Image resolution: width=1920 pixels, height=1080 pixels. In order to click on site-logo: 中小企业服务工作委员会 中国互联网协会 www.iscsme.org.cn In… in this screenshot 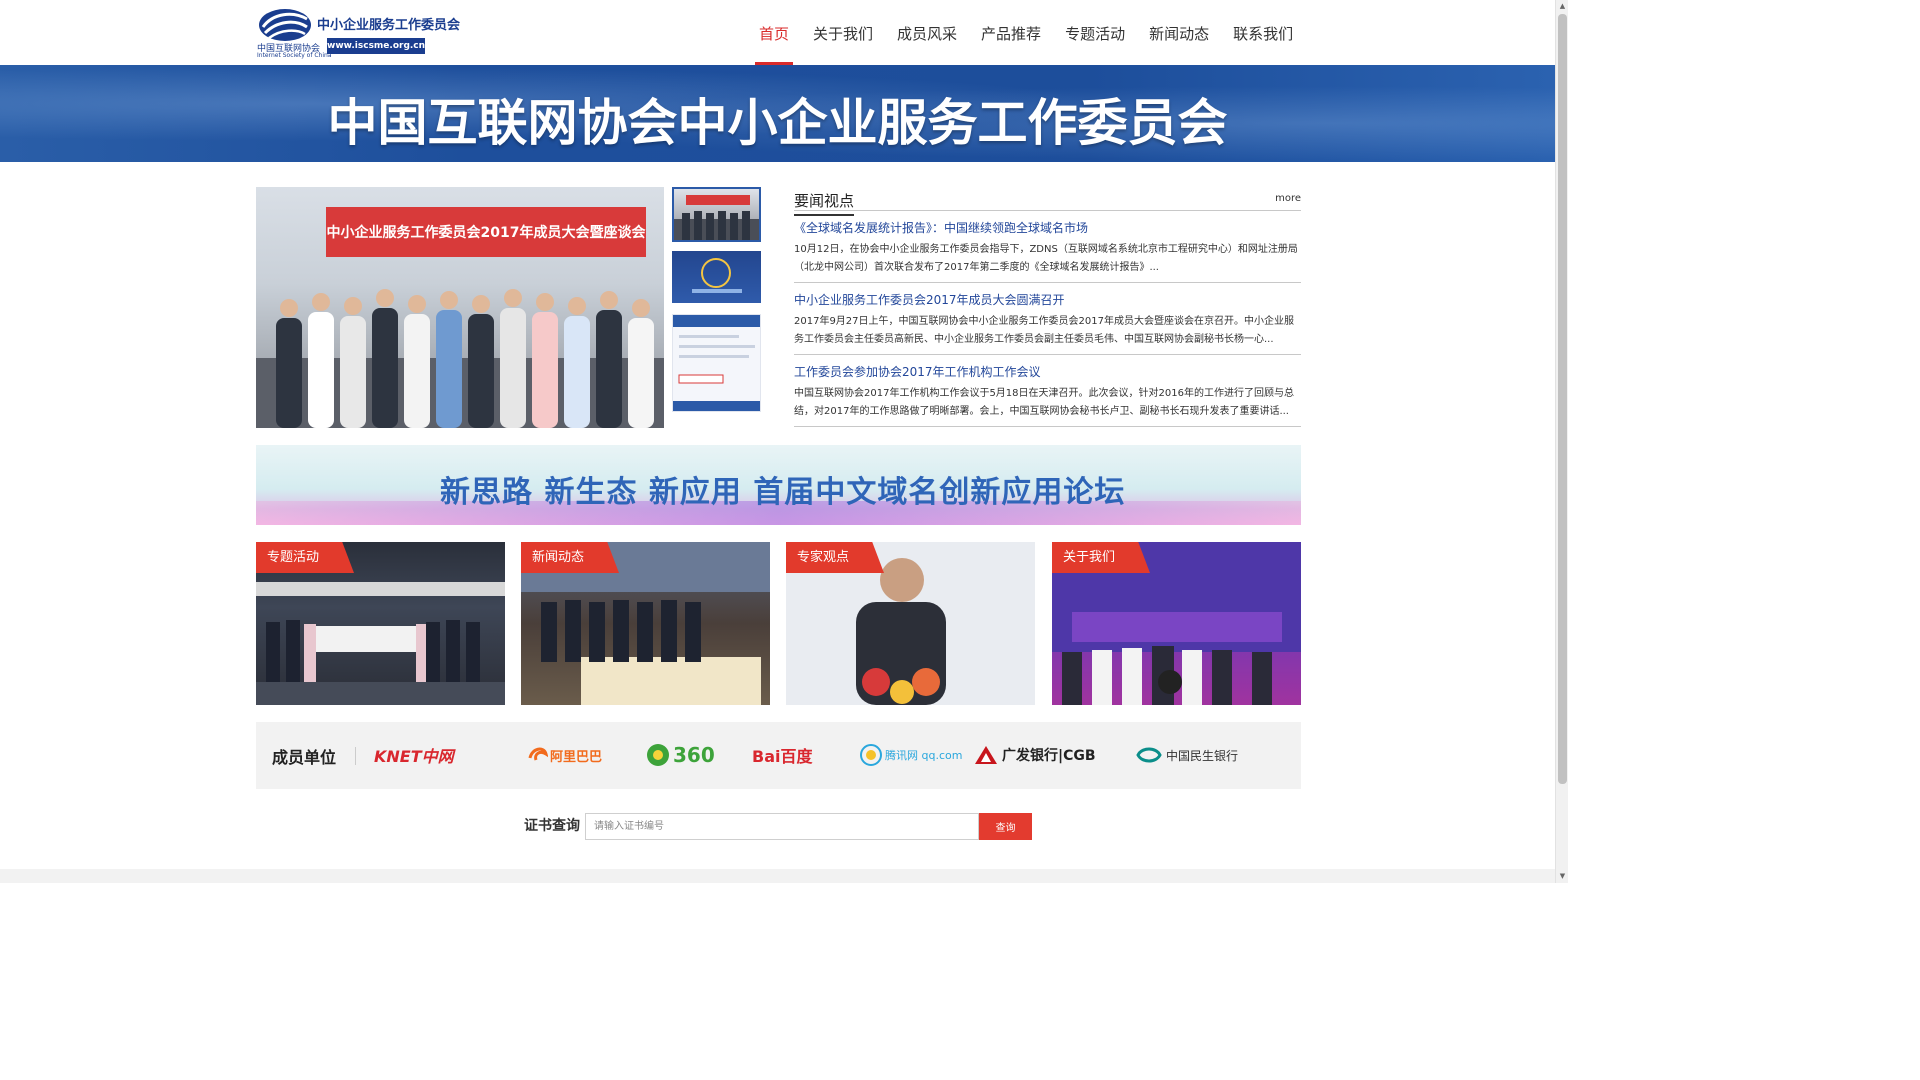, I will do `click(357, 33)`.